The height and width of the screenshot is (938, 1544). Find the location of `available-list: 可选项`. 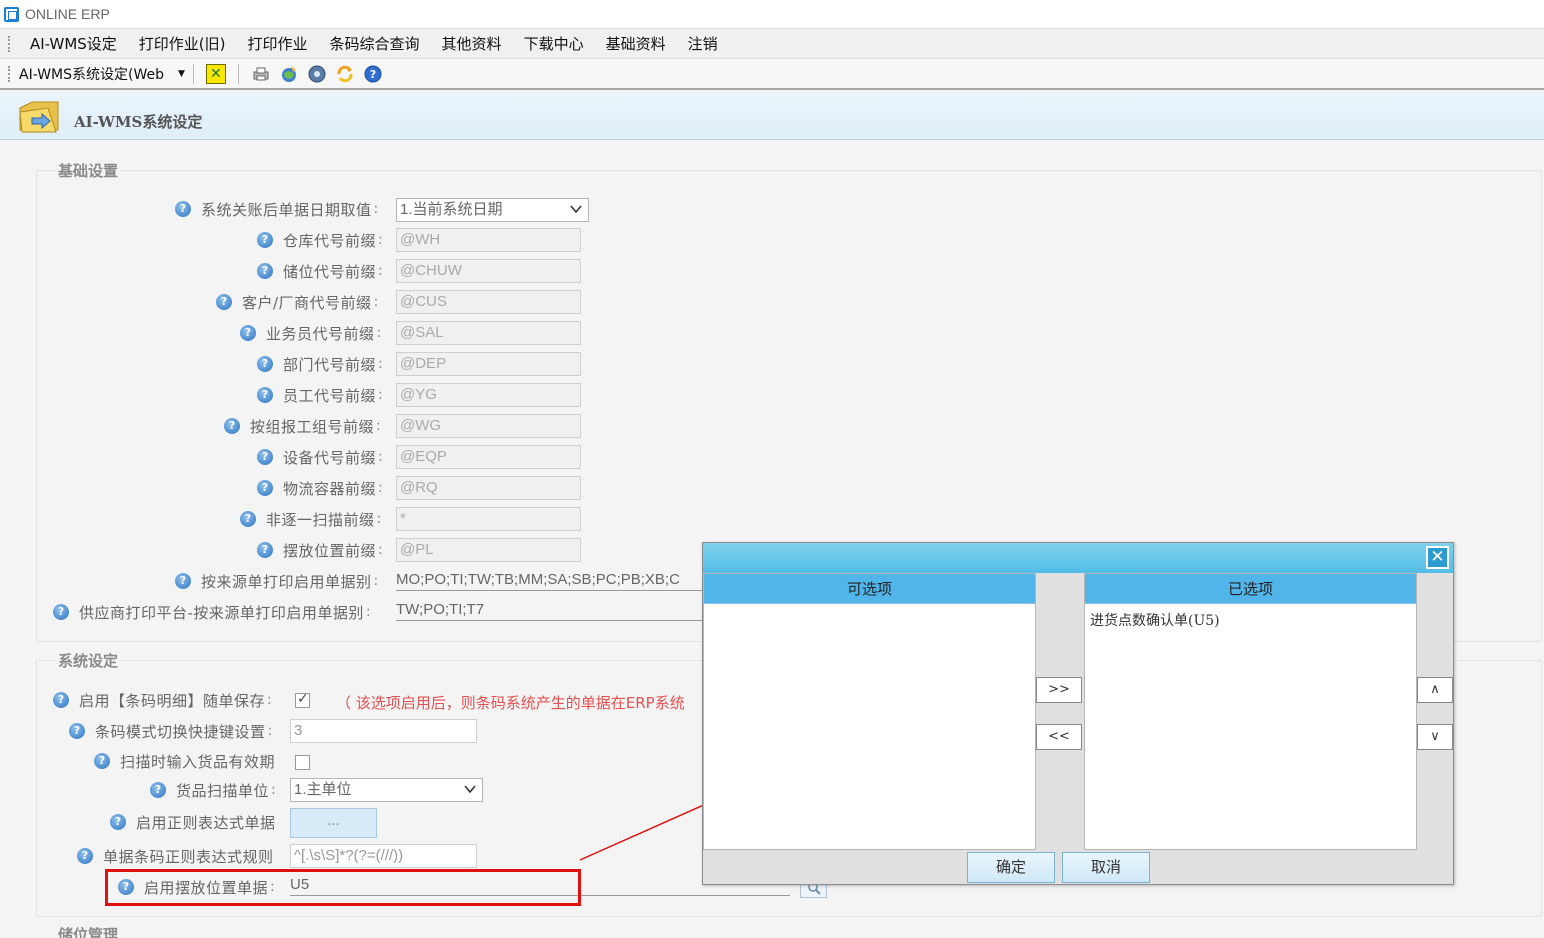

available-list: 可选项 is located at coordinates (869, 711).